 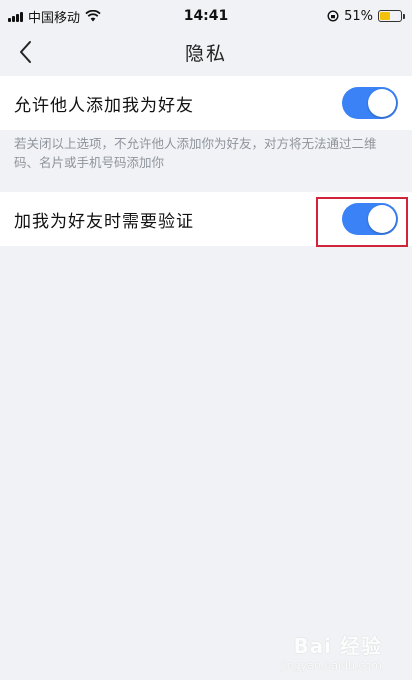 I want to click on setting-row-allow-add-friend: 允许他人添加我为好友, so click(x=206, y=103).